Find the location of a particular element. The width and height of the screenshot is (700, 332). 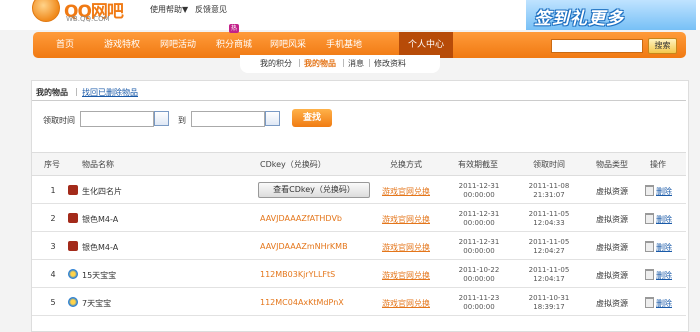

tab-recover-deleted: 找回已删除物品 is located at coordinates (110, 92).